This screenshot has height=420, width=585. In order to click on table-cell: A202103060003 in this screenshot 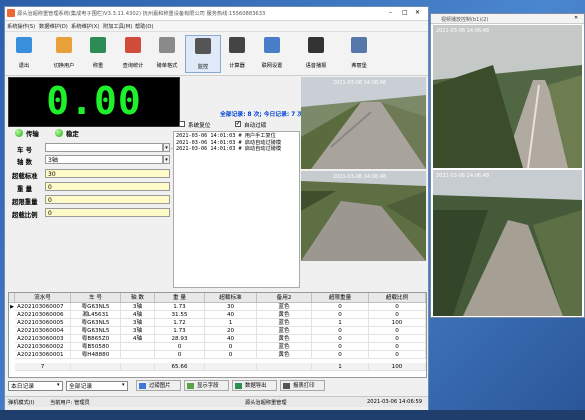, I will do `click(43, 339)`.